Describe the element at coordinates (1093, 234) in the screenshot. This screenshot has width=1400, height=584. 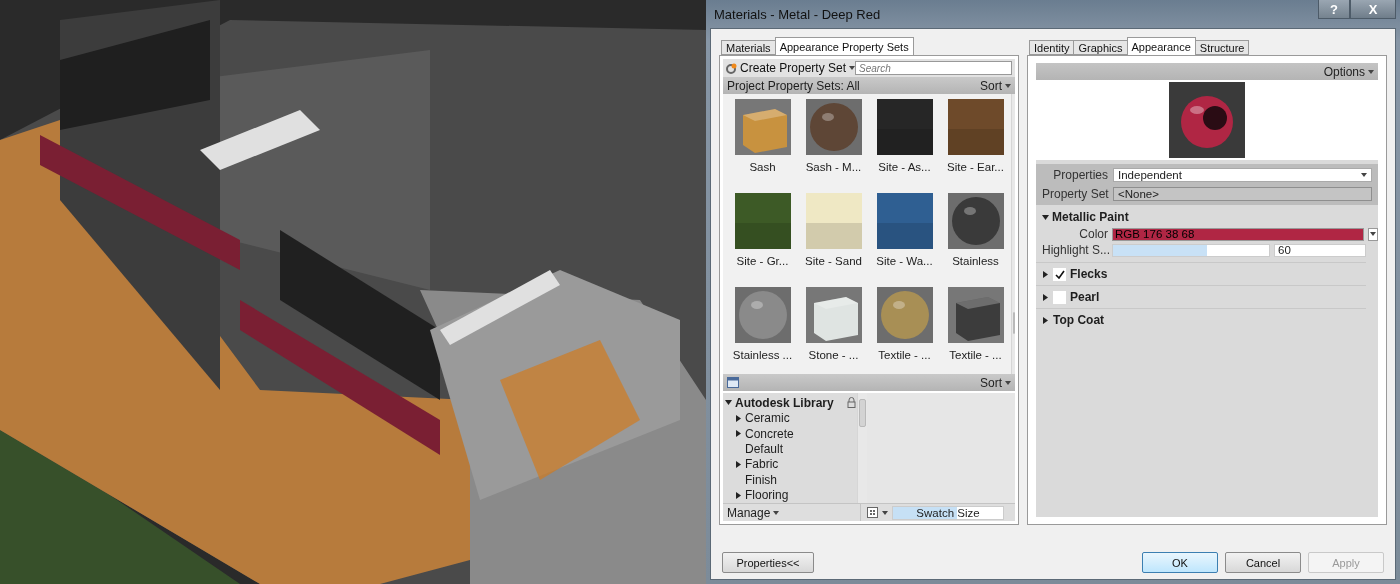
I see `color-label: Color` at that location.